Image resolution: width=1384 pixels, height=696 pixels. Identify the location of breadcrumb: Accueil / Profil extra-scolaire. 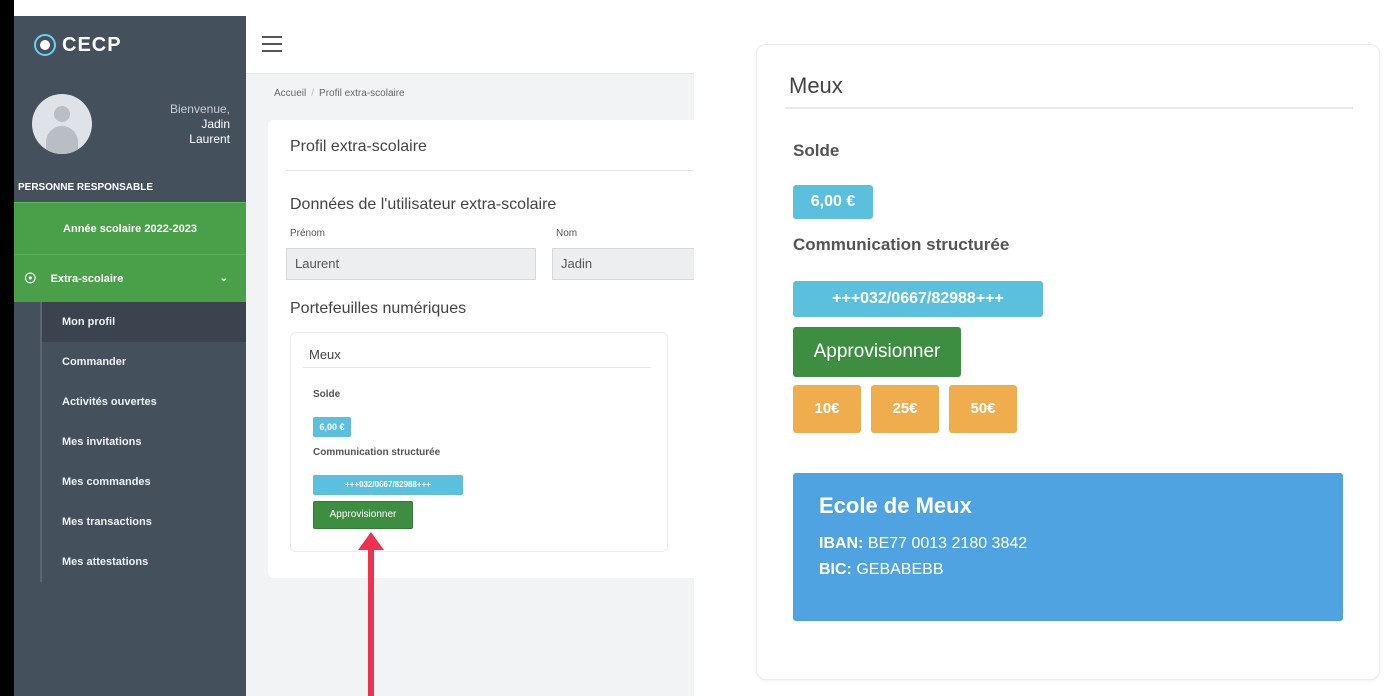
(339, 93).